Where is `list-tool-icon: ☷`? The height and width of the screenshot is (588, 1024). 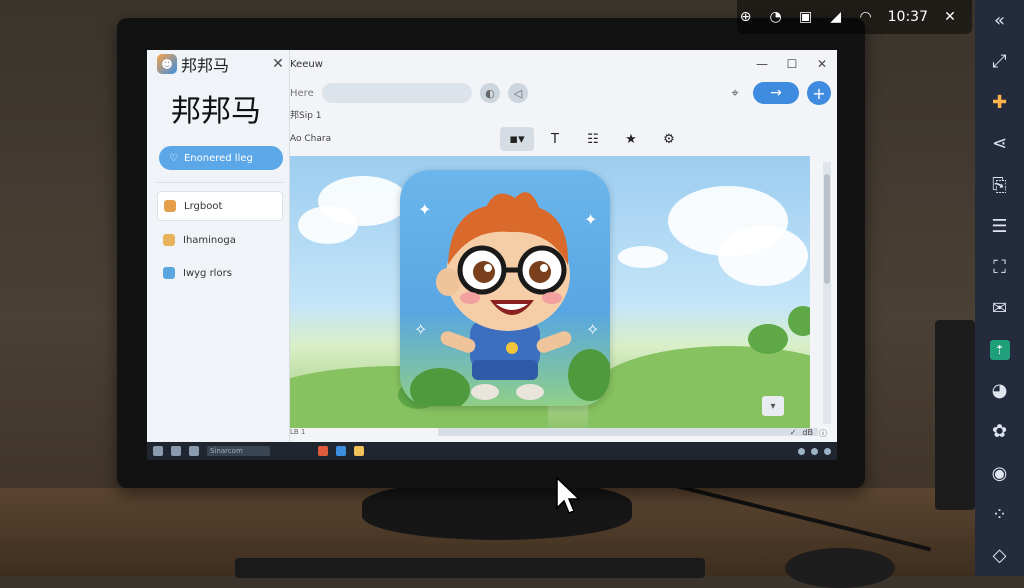 list-tool-icon: ☷ is located at coordinates (593, 139).